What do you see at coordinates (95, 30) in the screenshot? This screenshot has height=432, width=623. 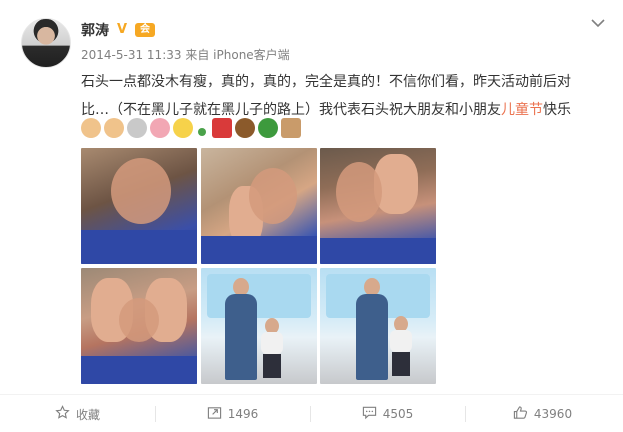 I see `username: 郭涛` at bounding box center [95, 30].